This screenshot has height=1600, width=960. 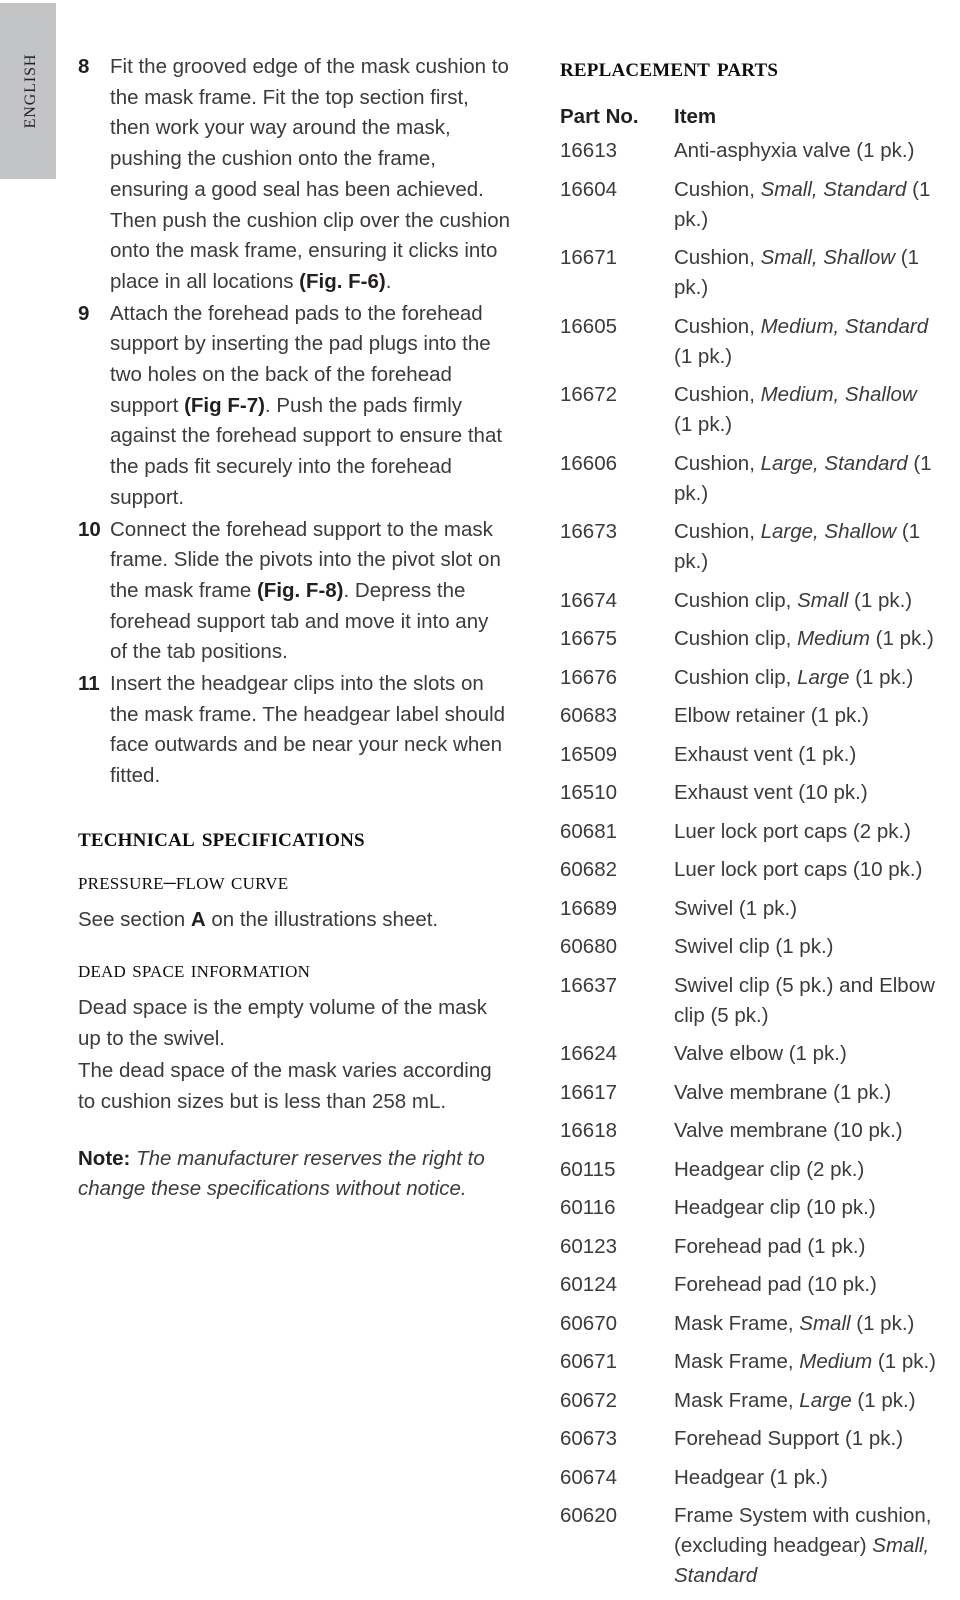 I want to click on part-description: Mask Frame, Small (1 pk.), so click(x=813, y=1324).